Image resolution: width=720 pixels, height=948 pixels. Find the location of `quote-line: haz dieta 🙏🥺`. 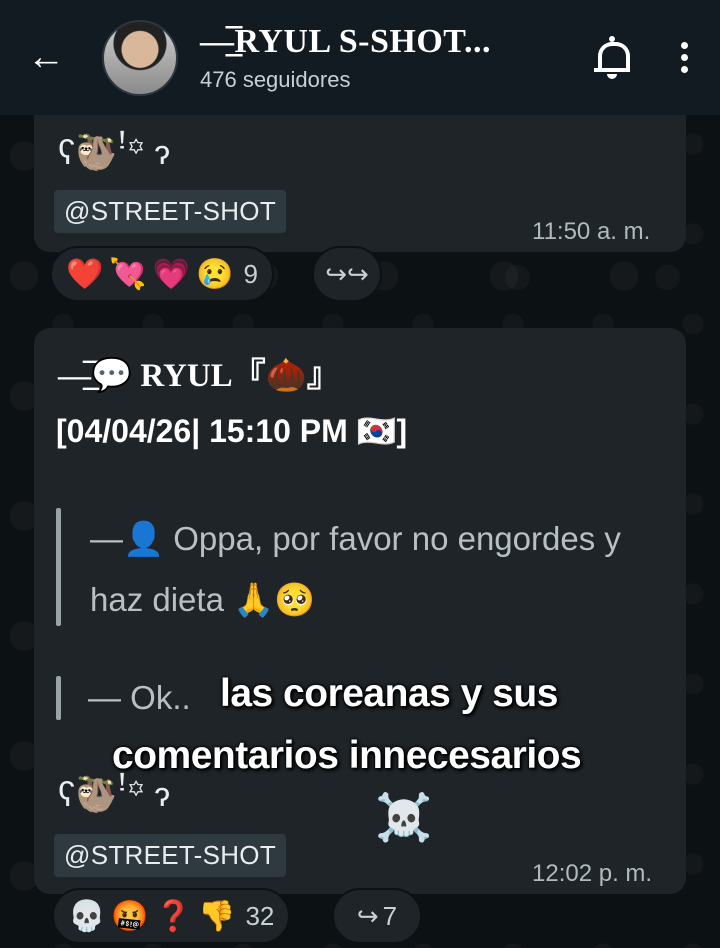

quote-line: haz dieta 🙏🥺 is located at coordinates (203, 599).